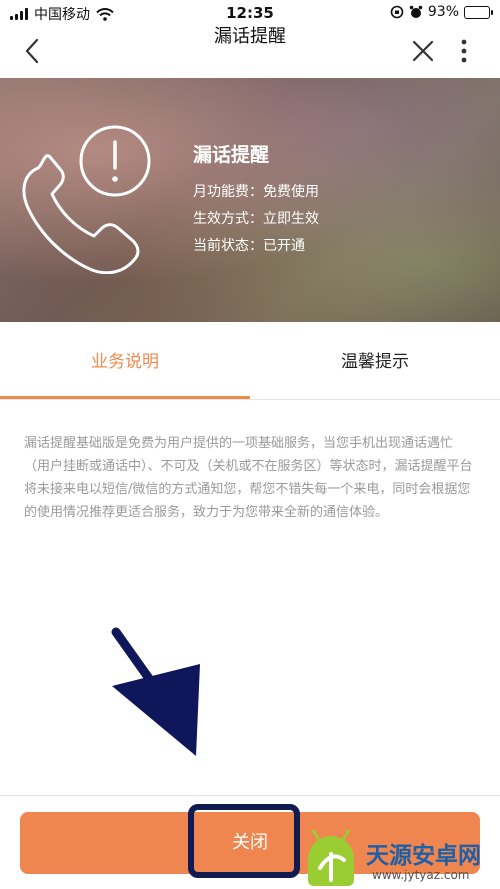  Describe the element at coordinates (331, 858) in the screenshot. I see `watermark-logo-icon` at that location.